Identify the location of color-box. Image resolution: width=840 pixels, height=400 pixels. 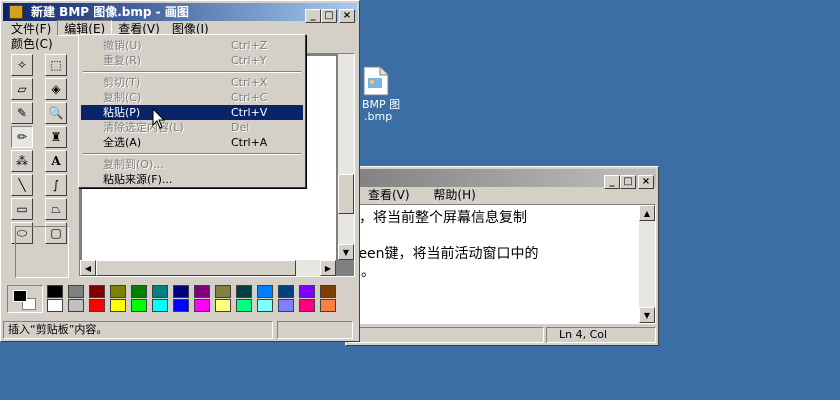
(175, 299).